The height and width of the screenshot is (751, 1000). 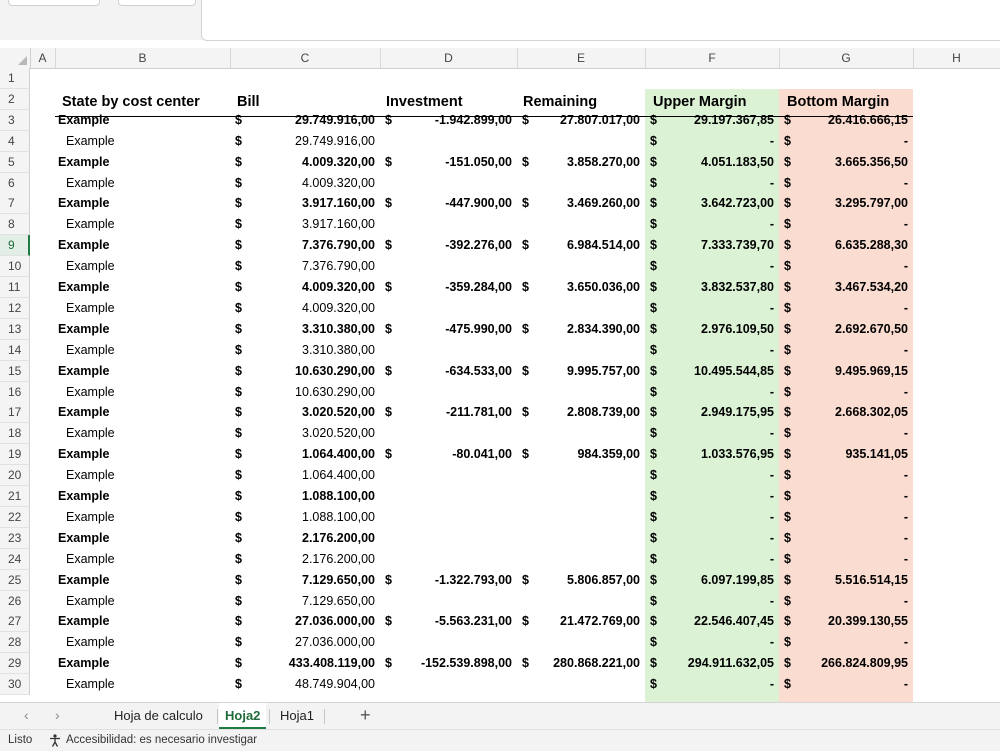 What do you see at coordinates (586, 203) in the screenshot?
I see `remaining-value: 3.469.260,00` at bounding box center [586, 203].